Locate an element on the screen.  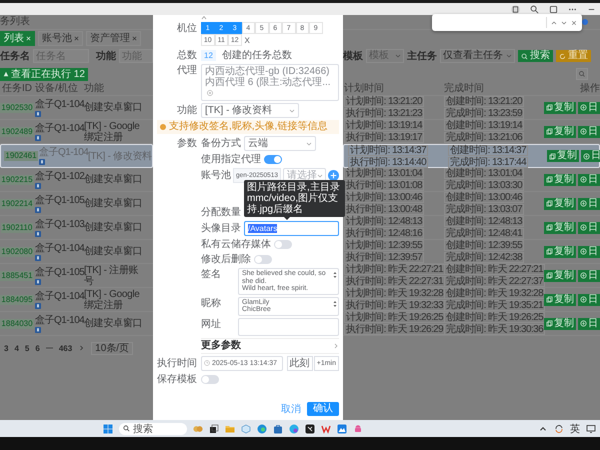
main-task-select: 仅查看主任务 is located at coordinates (477, 56).